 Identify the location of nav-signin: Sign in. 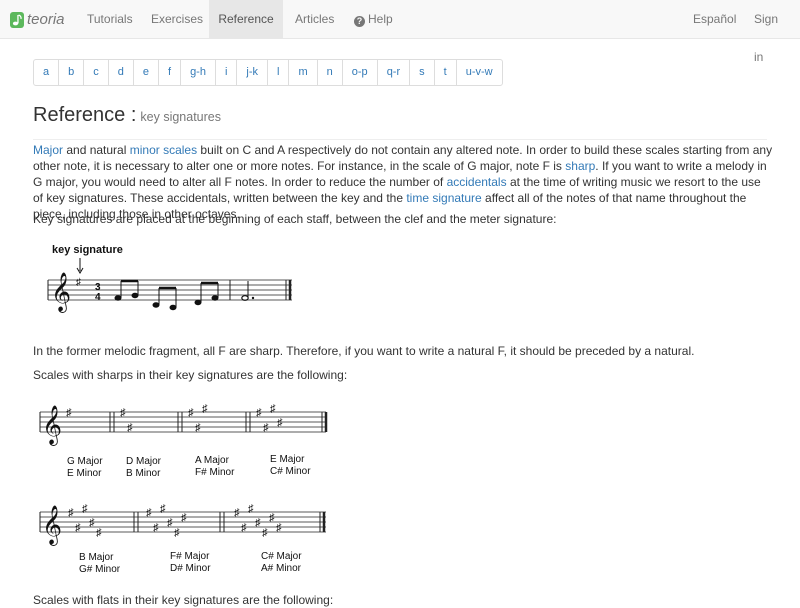
(770, 32).